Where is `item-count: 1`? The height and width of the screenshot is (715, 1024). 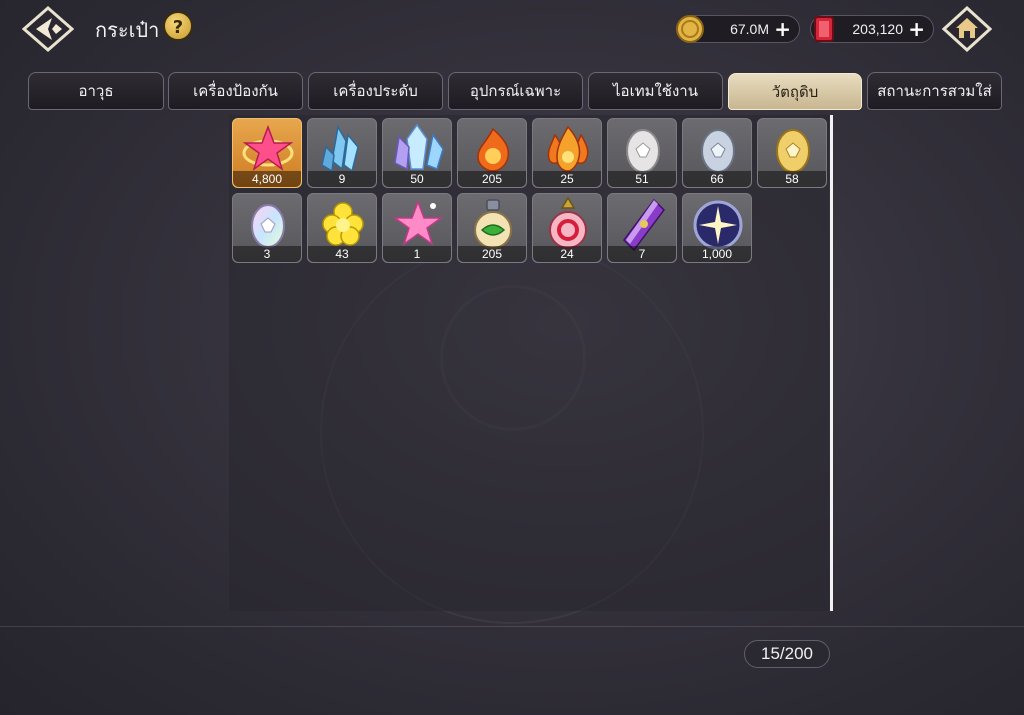
item-count: 1 is located at coordinates (417, 254).